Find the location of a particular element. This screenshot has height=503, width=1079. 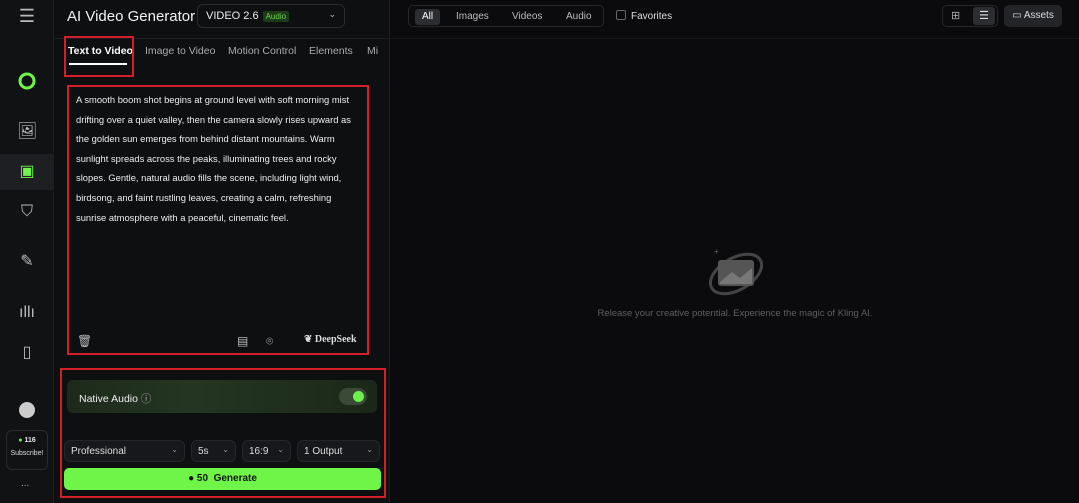

list-view-icon: ☰ is located at coordinates (984, 16).